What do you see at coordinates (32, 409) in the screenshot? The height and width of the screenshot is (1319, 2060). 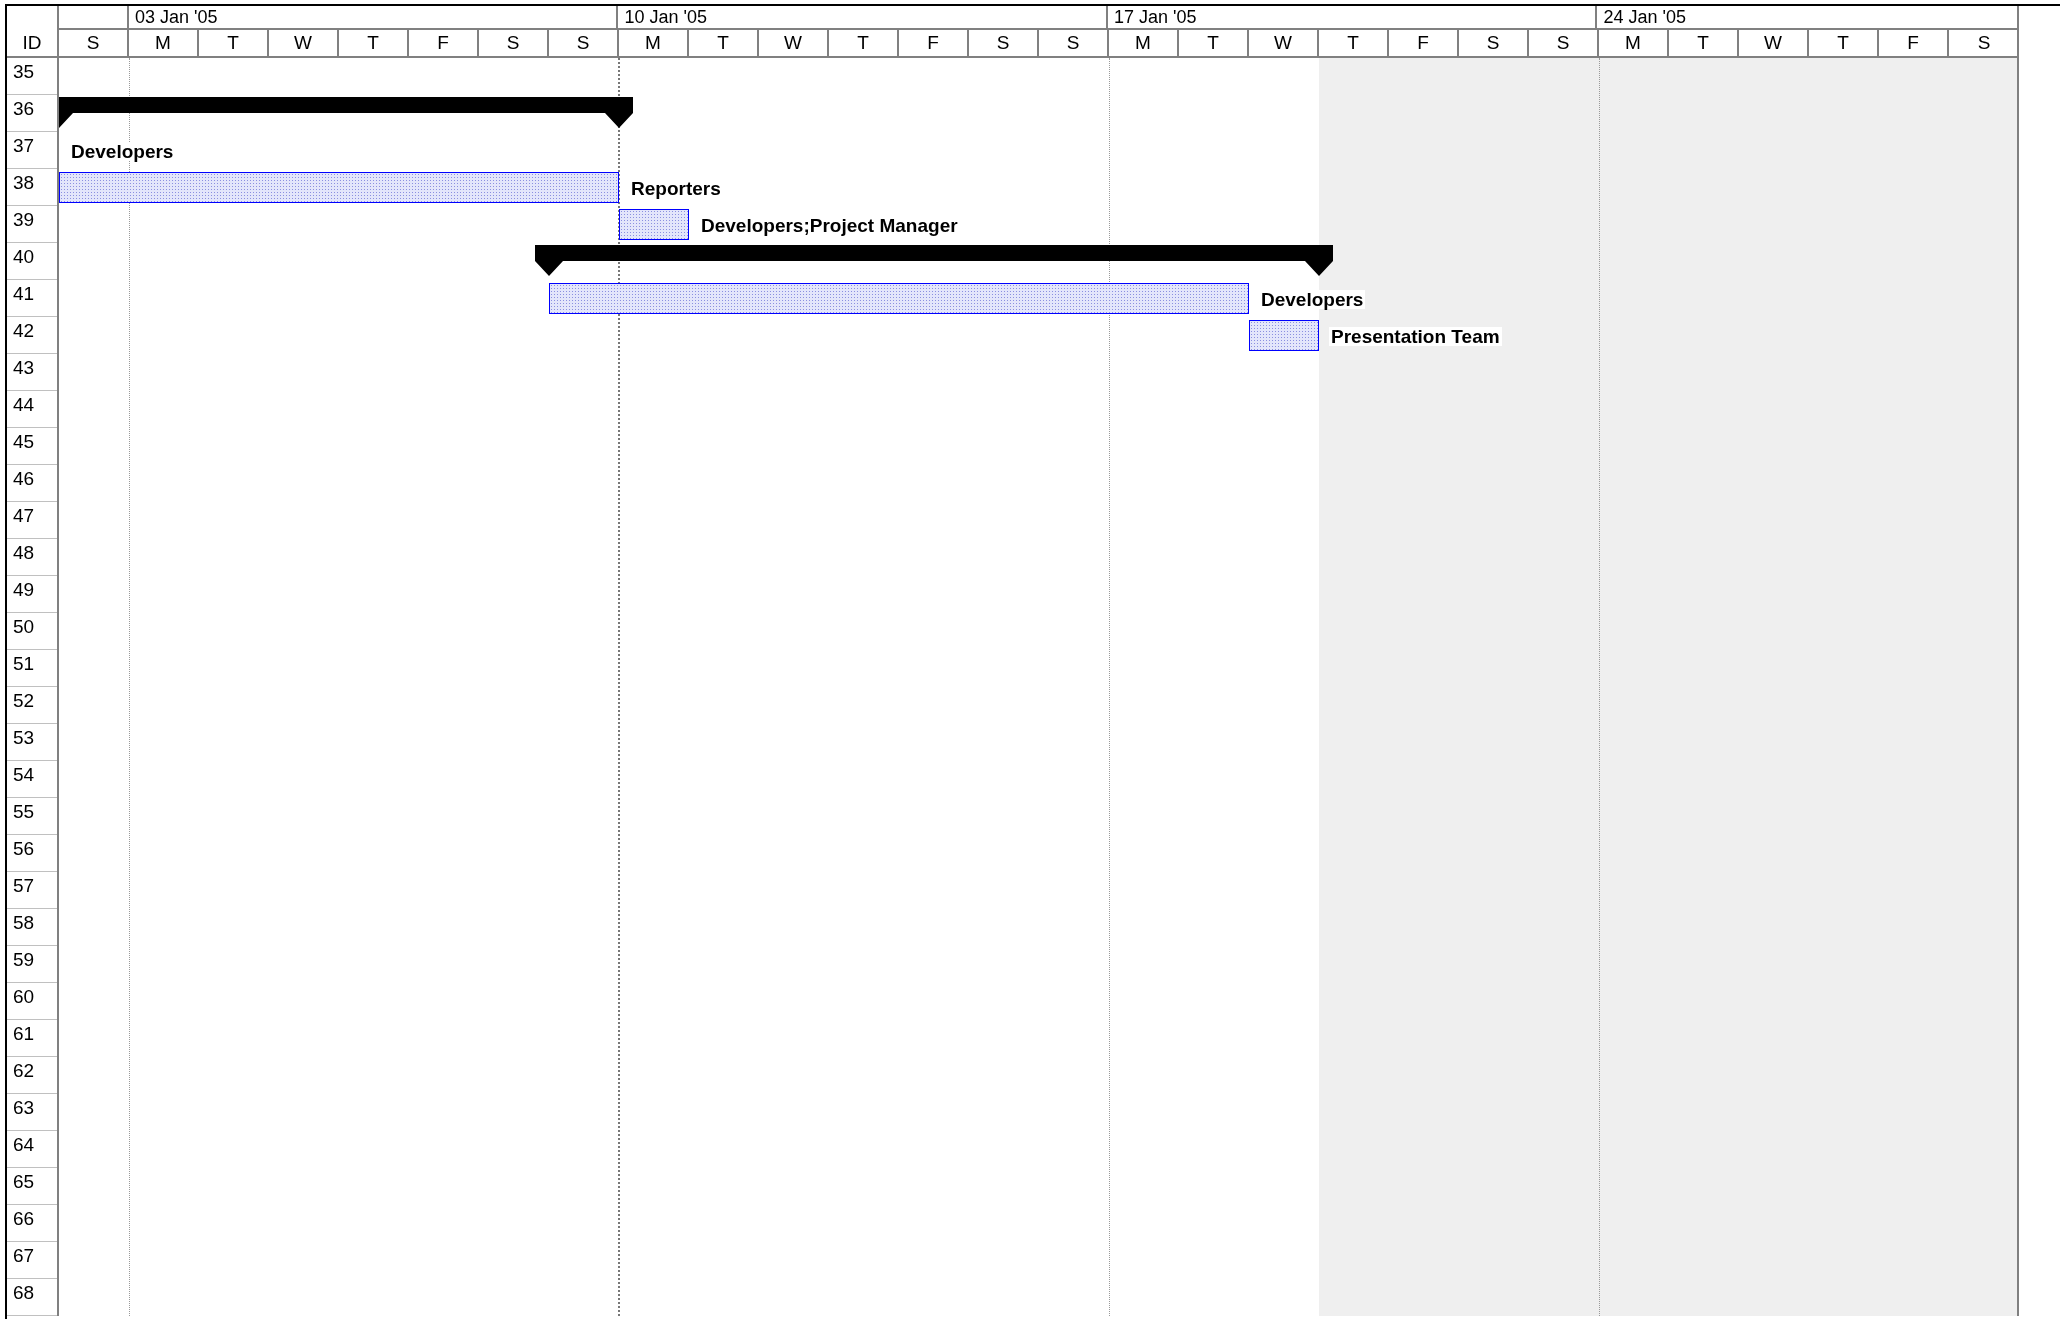 I see `row-id: 44` at bounding box center [32, 409].